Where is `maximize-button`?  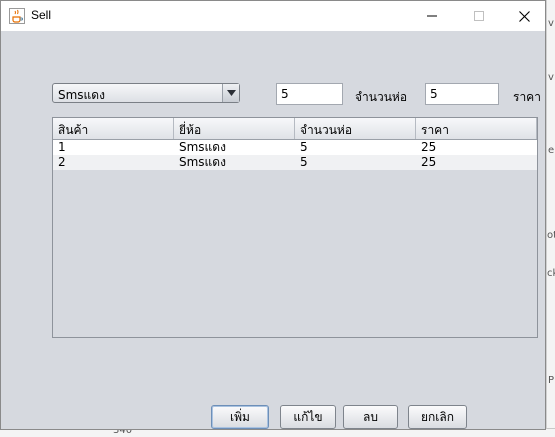
maximize-button is located at coordinates (479, 16).